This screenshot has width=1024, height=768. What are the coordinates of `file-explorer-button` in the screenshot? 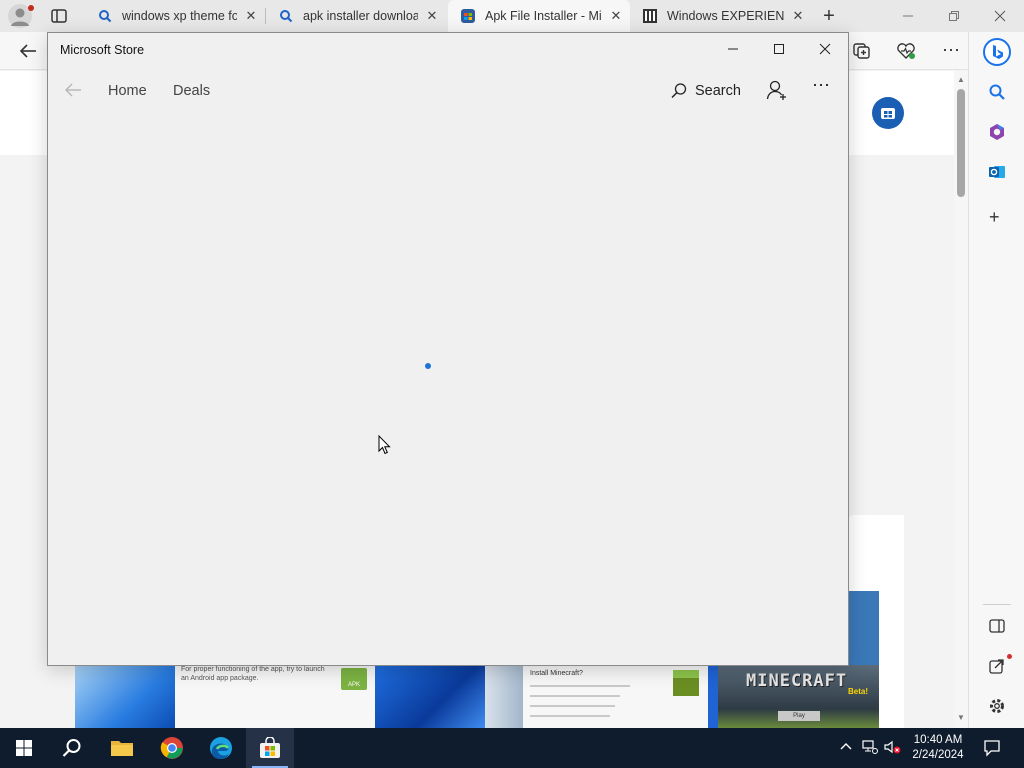 It's located at (122, 748).